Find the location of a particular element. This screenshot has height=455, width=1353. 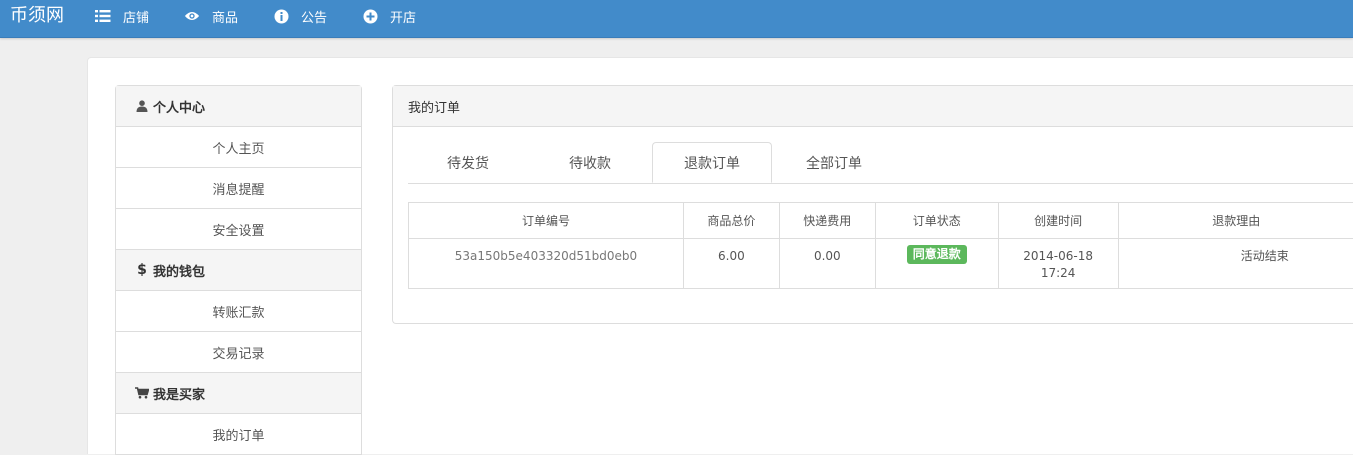

status-cell: 同意退款 is located at coordinates (936, 264).